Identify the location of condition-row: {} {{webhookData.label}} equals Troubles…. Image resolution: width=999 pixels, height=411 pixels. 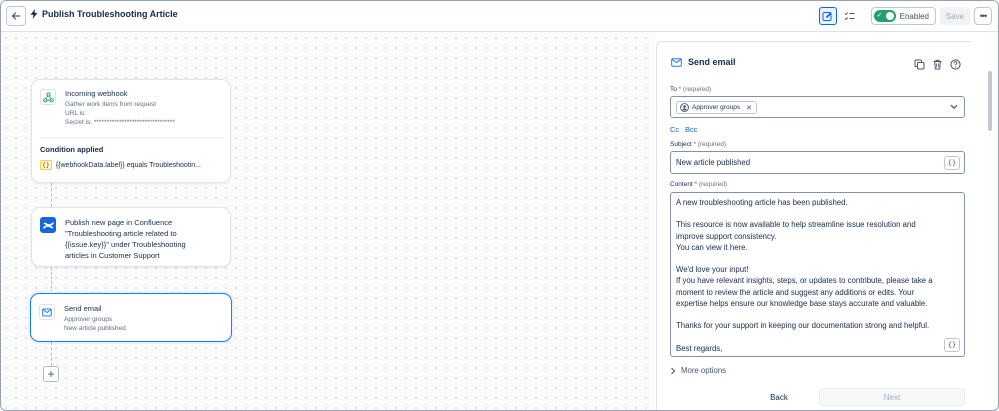
(120, 165).